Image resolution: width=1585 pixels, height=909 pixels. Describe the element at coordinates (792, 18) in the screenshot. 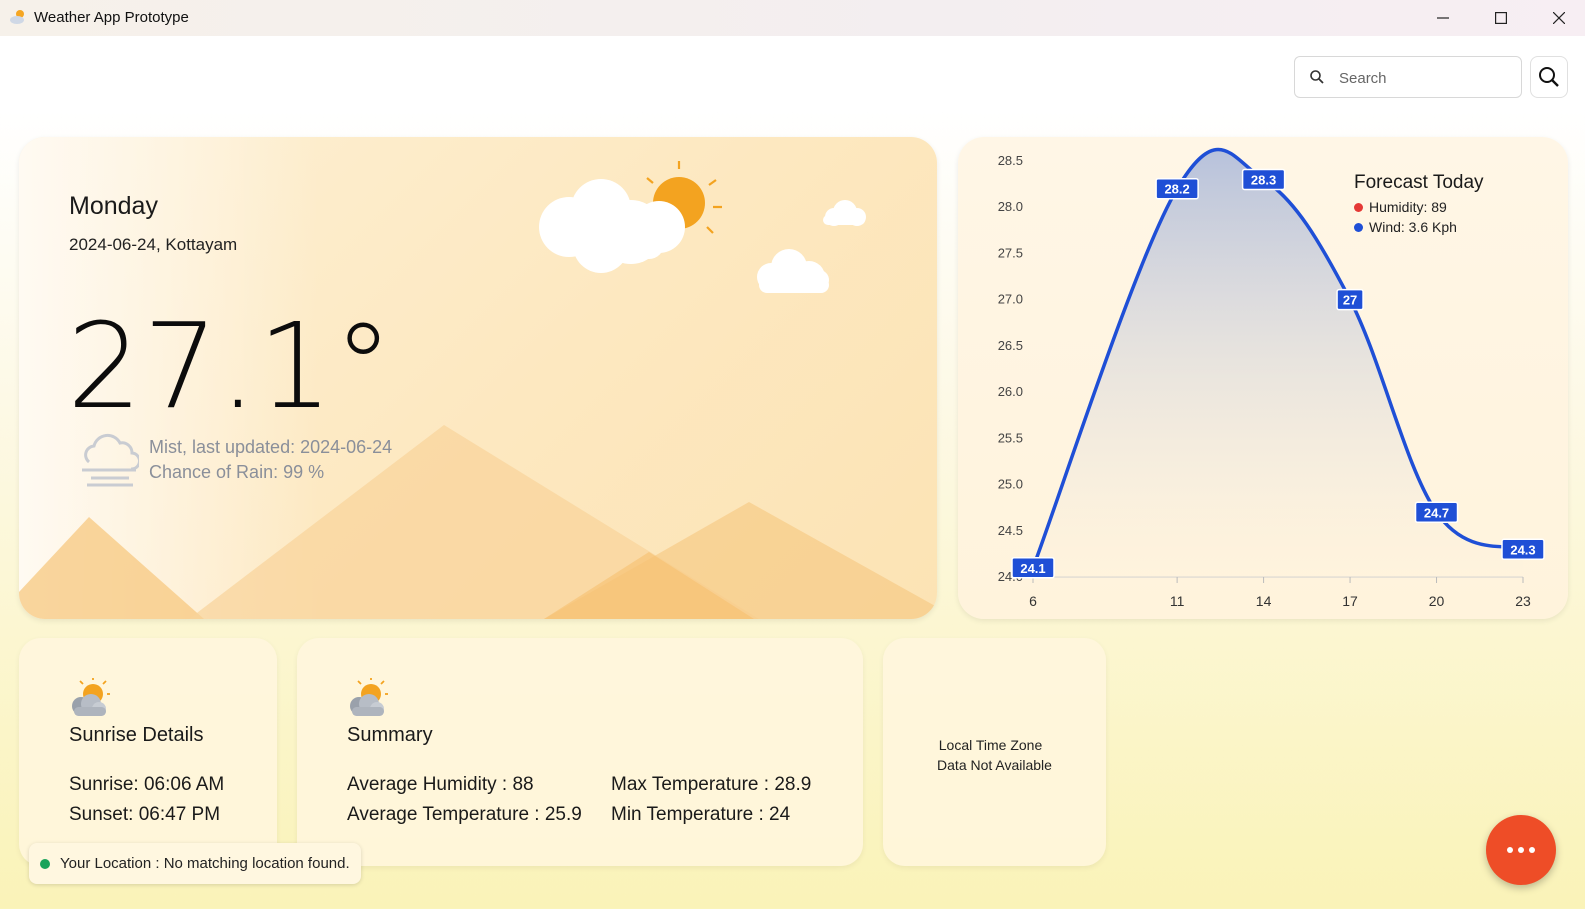

I see `title-bar: Weather App Prototype` at that location.